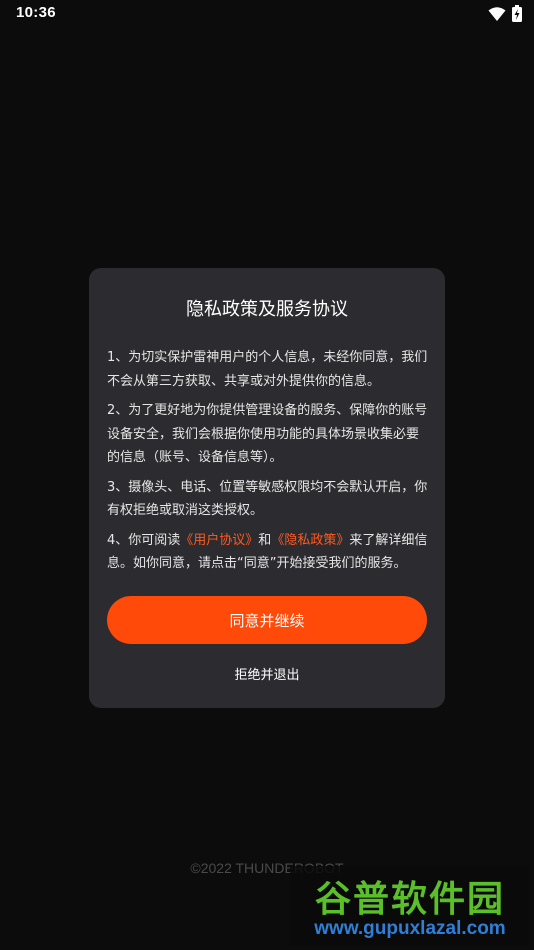 The width and height of the screenshot is (534, 950). I want to click on reject-exit-button: 拒绝并退出, so click(267, 673).